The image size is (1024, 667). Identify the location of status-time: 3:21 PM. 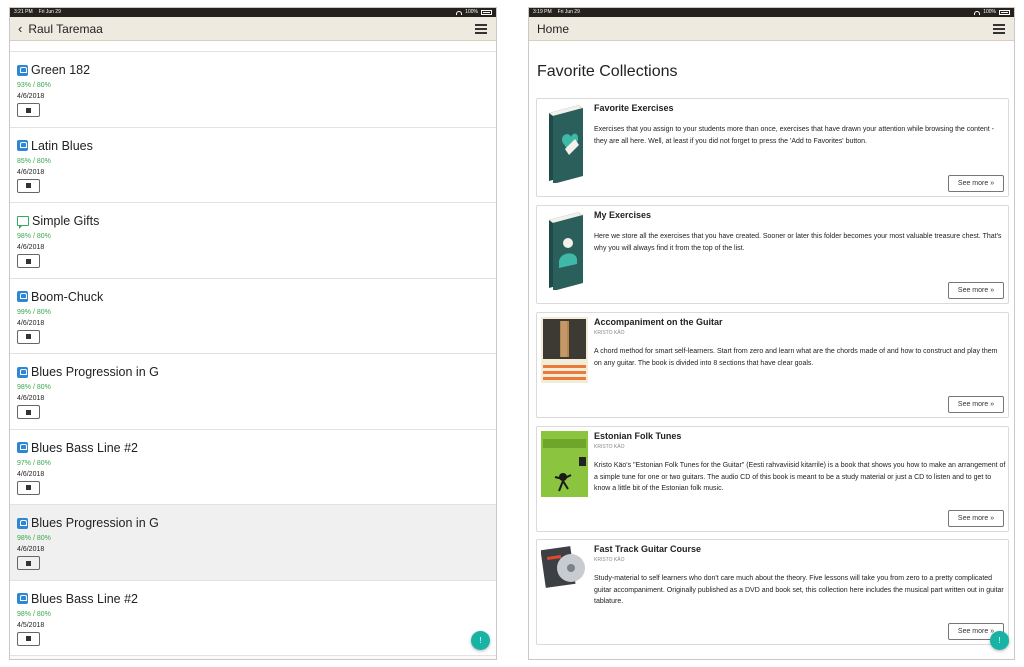
(23, 12).